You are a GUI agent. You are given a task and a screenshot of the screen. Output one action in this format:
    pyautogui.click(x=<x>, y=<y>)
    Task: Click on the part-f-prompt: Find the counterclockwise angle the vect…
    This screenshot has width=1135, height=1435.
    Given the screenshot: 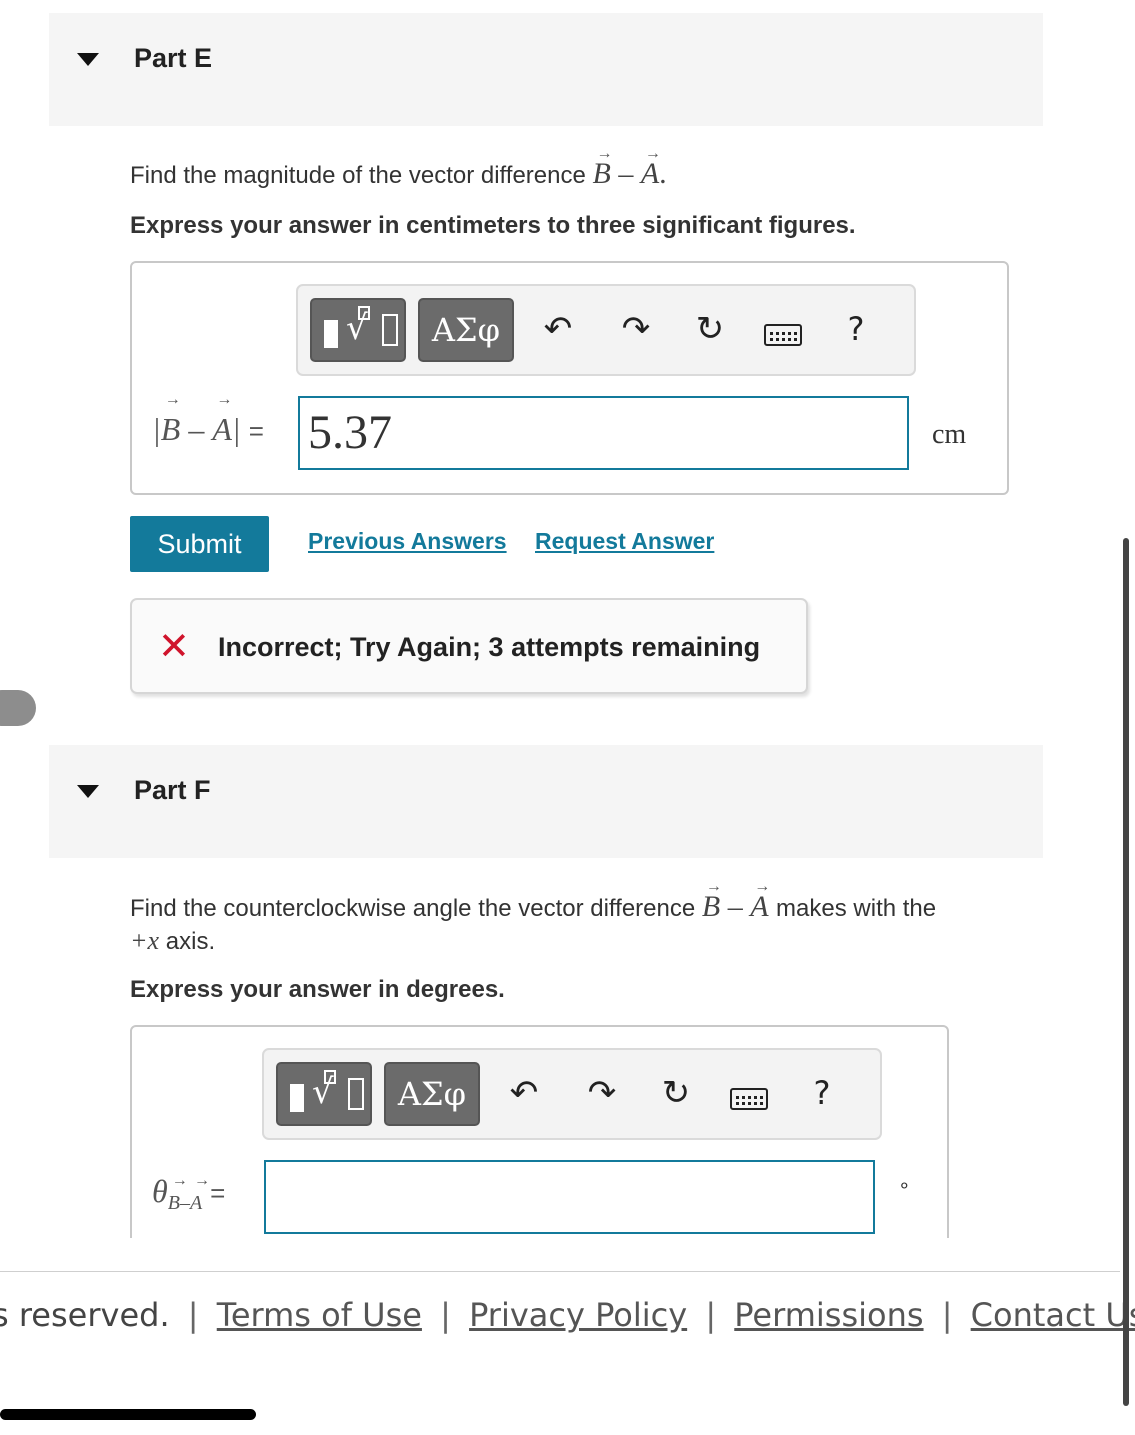 What is the action you would take?
    pyautogui.click(x=580, y=914)
    